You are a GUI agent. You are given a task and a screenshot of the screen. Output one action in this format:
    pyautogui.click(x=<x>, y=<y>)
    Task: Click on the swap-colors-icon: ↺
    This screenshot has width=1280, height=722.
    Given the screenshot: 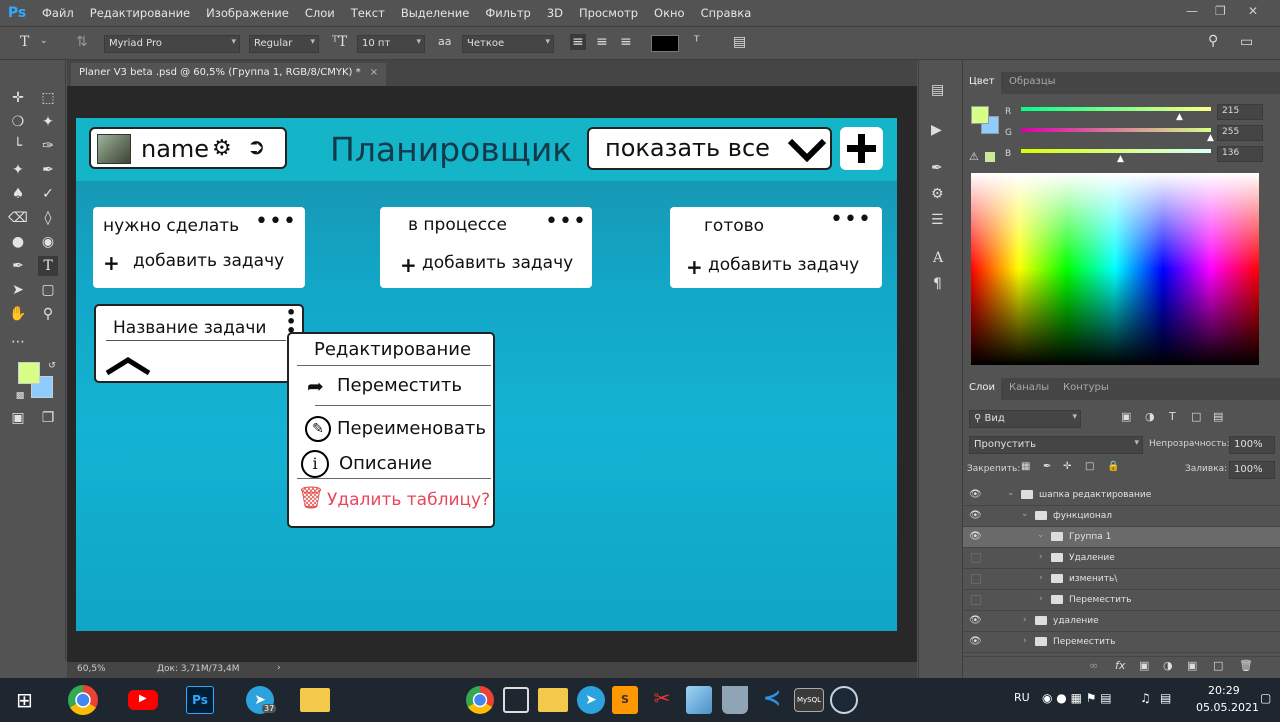 What is the action you would take?
    pyautogui.click(x=52, y=366)
    